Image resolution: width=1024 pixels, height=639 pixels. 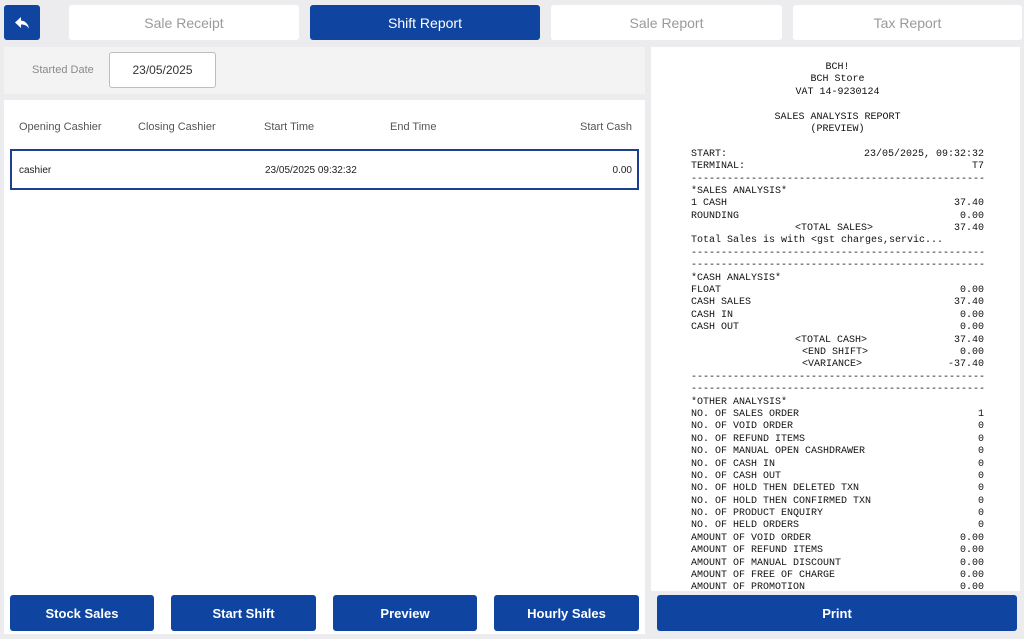 I want to click on filter-bar, so click(x=324, y=70).